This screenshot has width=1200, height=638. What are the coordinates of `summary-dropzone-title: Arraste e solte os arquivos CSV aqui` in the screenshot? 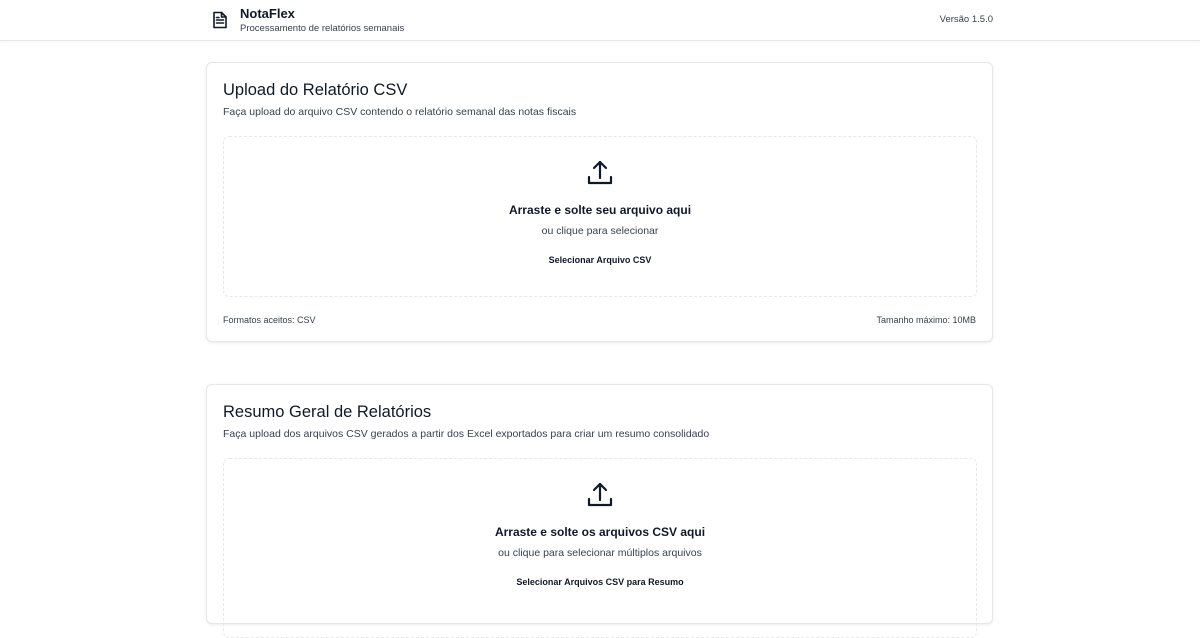 It's located at (600, 532).